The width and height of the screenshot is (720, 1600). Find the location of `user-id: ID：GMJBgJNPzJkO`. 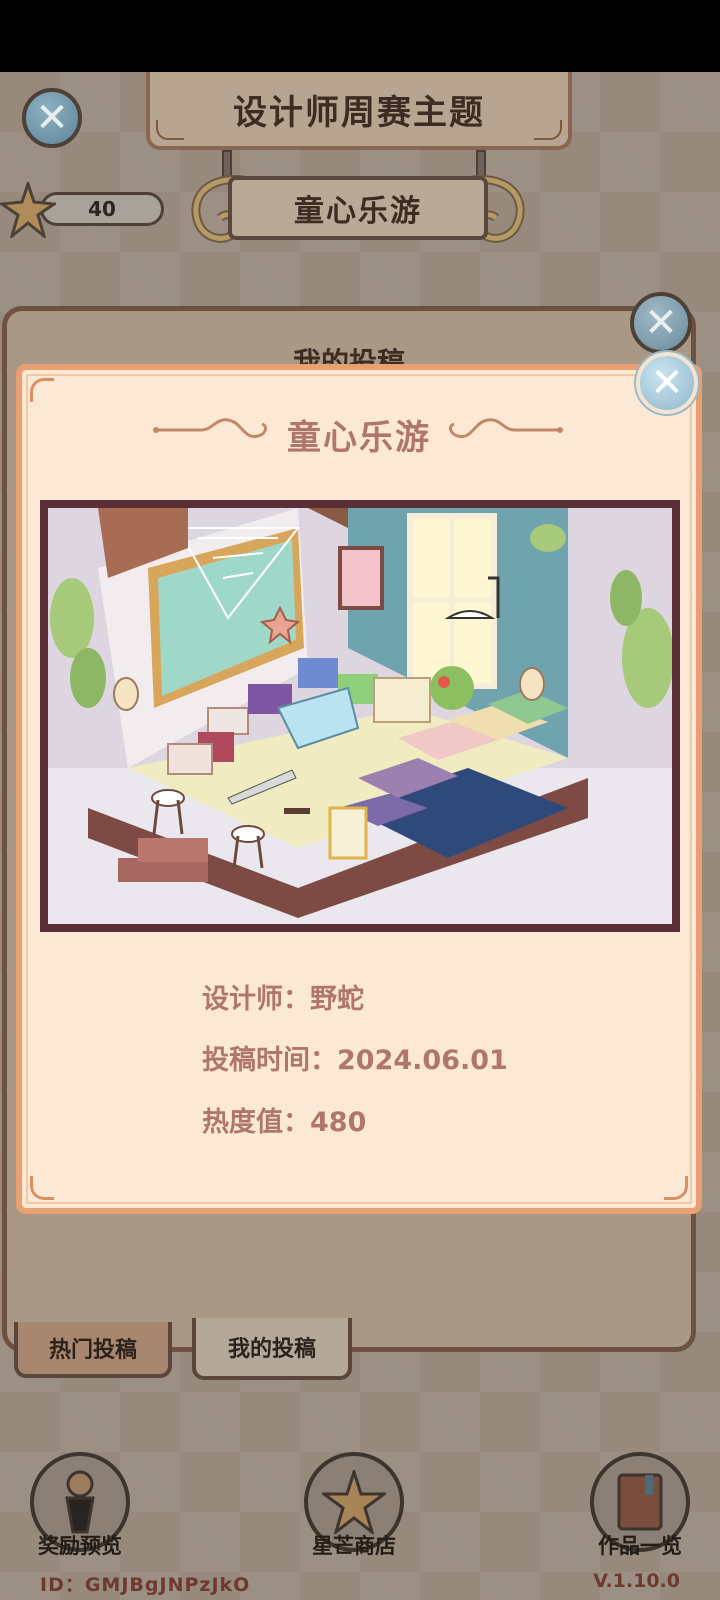

user-id: ID：GMJBgJNPzJkO is located at coordinates (145, 1585).